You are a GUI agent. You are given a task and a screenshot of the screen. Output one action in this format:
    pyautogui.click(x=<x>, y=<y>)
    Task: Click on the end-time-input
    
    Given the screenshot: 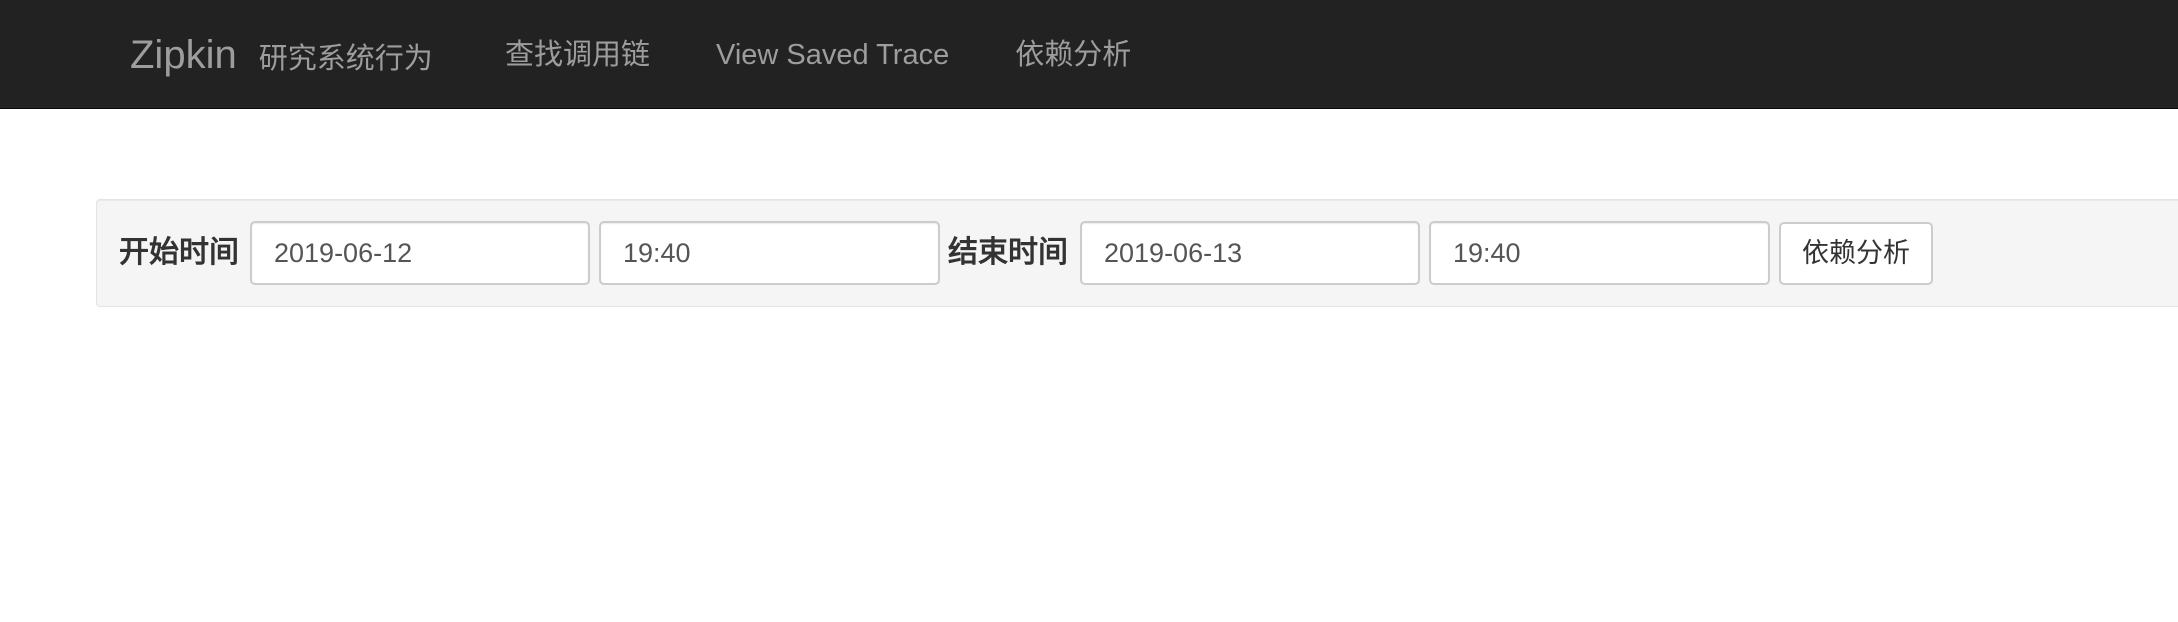 What is the action you would take?
    pyautogui.click(x=1599, y=253)
    